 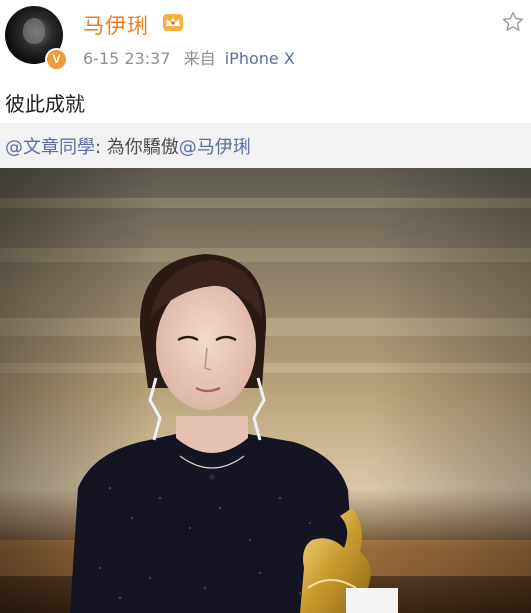 I want to click on repost-text: @文章同學: 為你驕傲@马伊琍, so click(x=128, y=146).